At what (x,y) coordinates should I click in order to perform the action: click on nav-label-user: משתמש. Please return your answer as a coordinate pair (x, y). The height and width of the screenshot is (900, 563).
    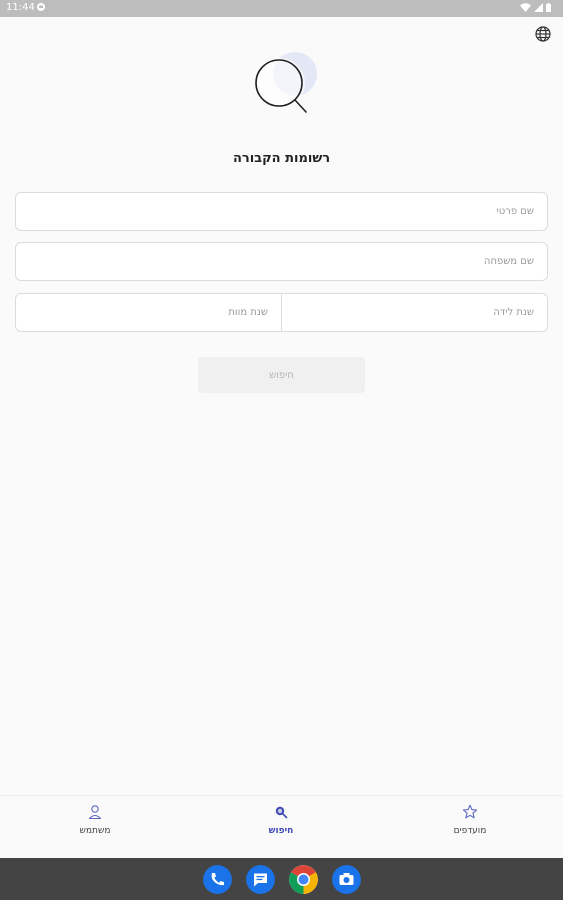
    Looking at the image, I should click on (95, 831).